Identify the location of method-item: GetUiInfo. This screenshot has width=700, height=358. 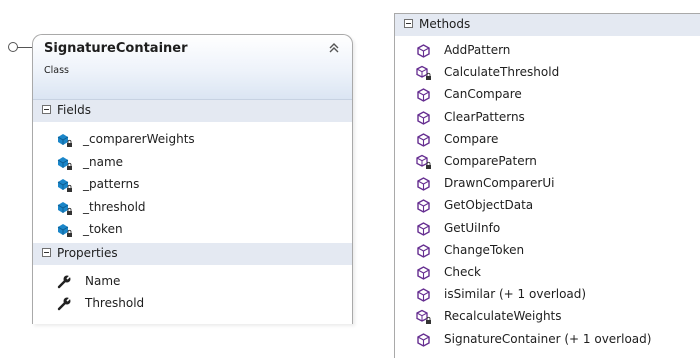
(472, 228).